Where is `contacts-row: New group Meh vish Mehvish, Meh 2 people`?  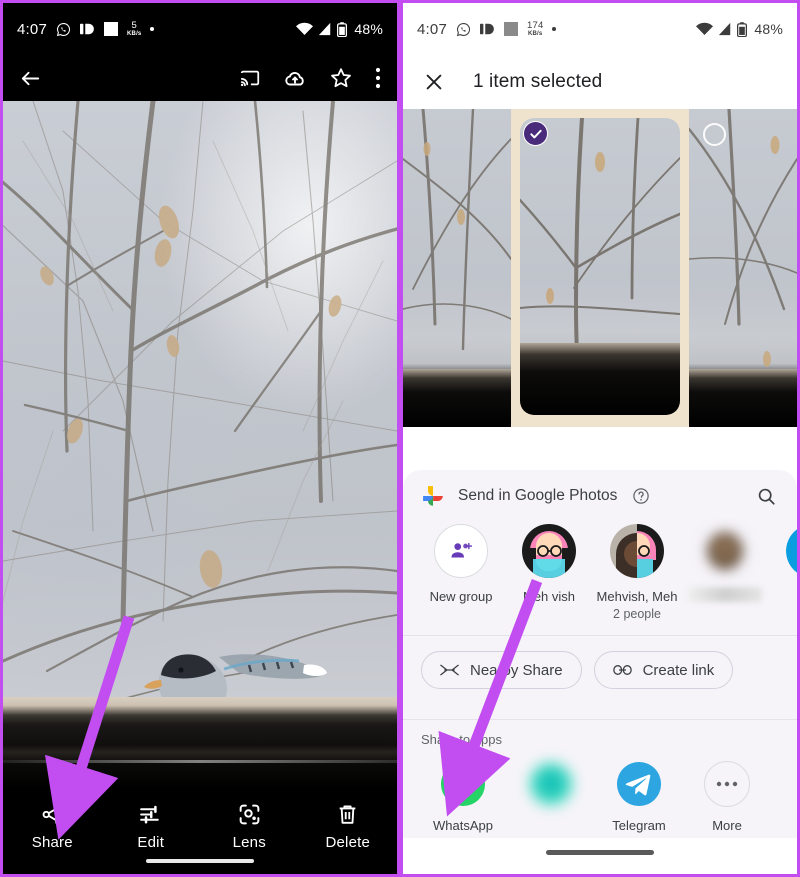
contacts-row: New group Meh vish Mehvish, Meh 2 people is located at coordinates (600, 569).